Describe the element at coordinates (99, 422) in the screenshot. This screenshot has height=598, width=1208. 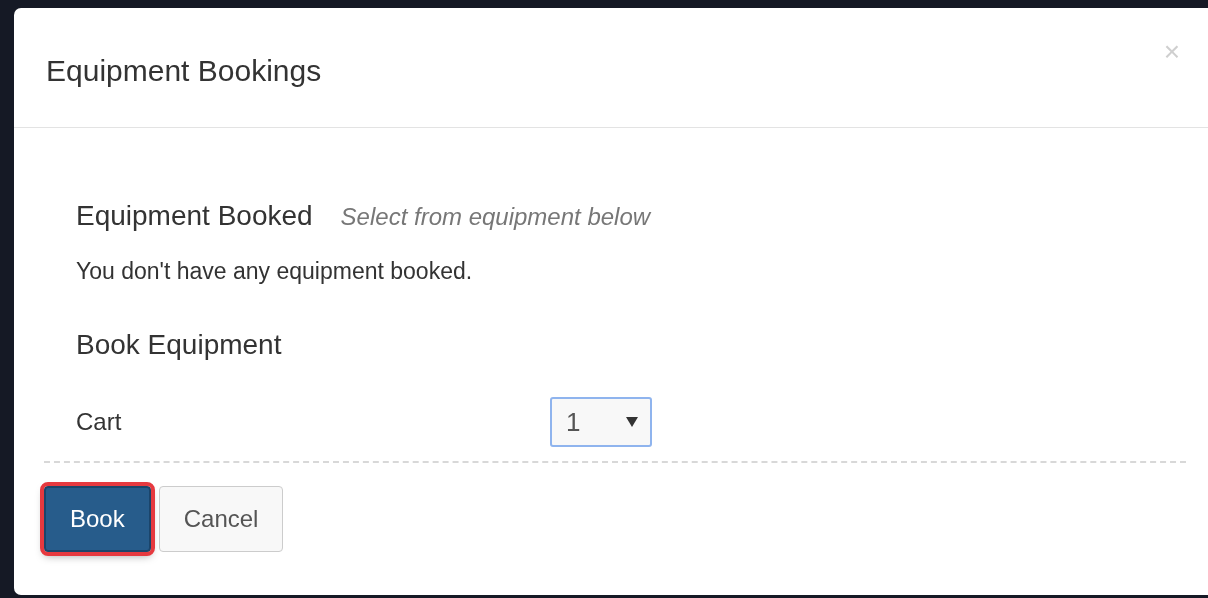
I see `equipment-label: Cart` at that location.